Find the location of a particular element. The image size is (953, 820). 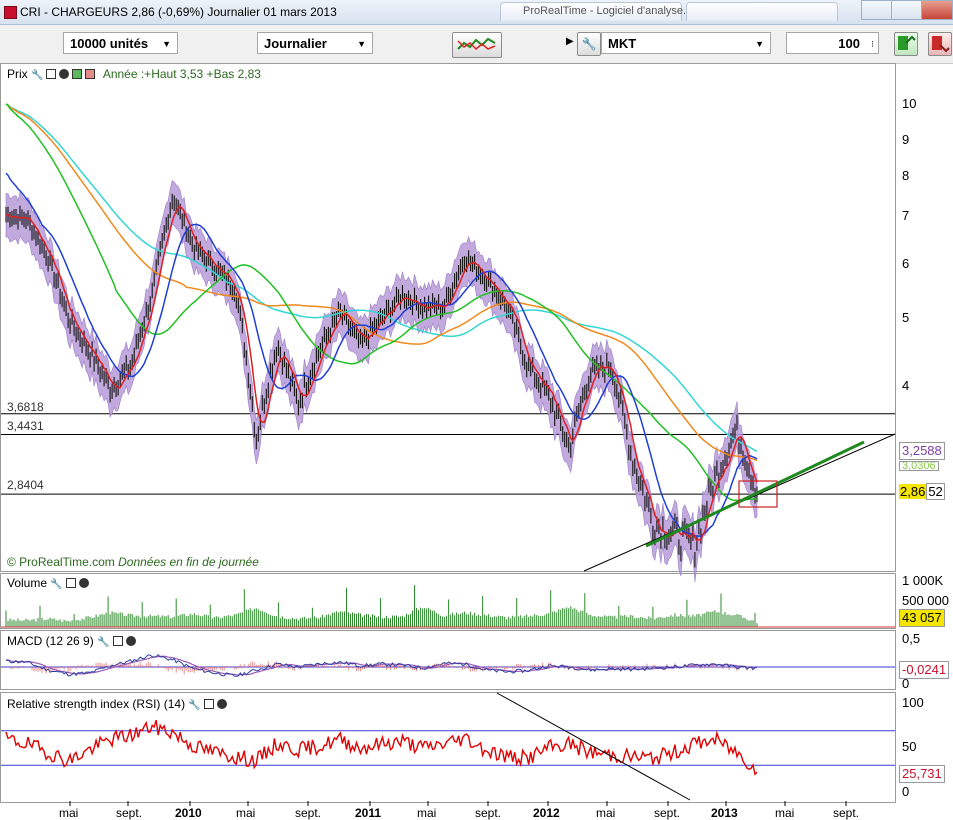

y-tick-10: 10 is located at coordinates (909, 103).